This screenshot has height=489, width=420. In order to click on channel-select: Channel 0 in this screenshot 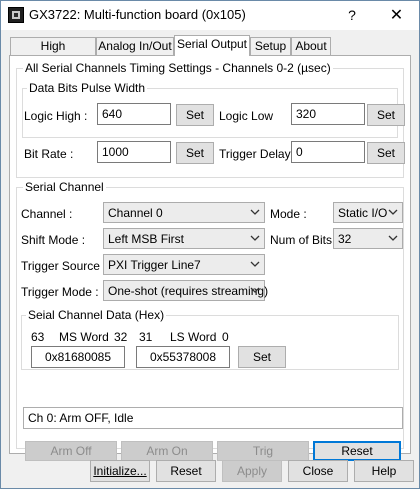, I will do `click(184, 212)`.